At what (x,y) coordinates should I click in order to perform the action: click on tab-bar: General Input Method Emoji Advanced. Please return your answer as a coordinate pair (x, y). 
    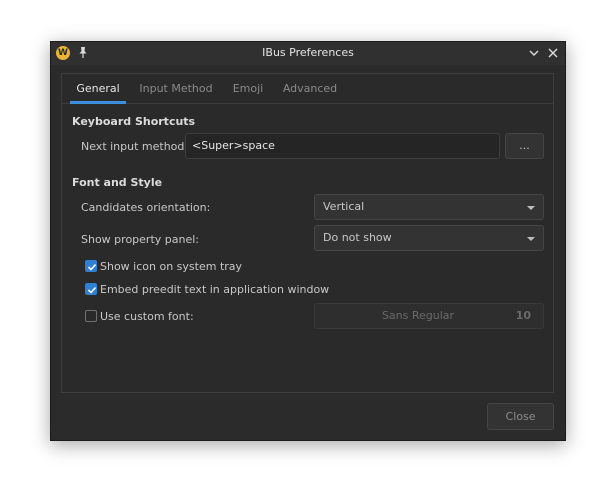
    Looking at the image, I should click on (307, 89).